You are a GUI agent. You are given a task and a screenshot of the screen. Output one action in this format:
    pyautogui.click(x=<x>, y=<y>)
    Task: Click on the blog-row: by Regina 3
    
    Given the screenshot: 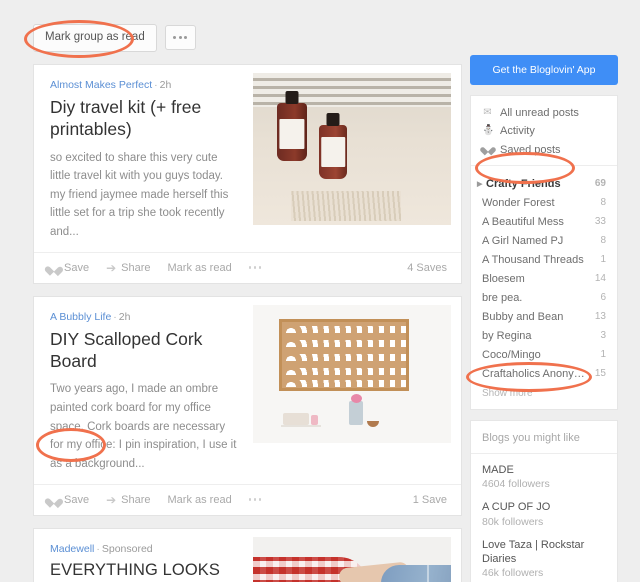 What is the action you would take?
    pyautogui.click(x=544, y=335)
    